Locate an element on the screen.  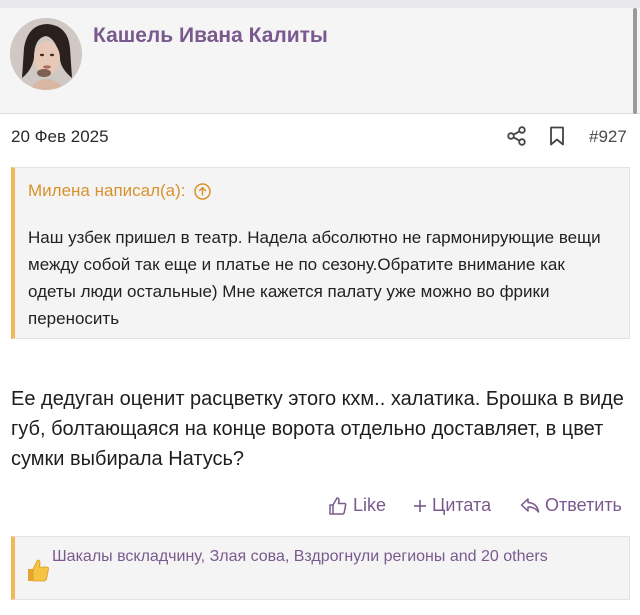
post-actions: Like Цитата Ответить is located at coordinates (320, 507).